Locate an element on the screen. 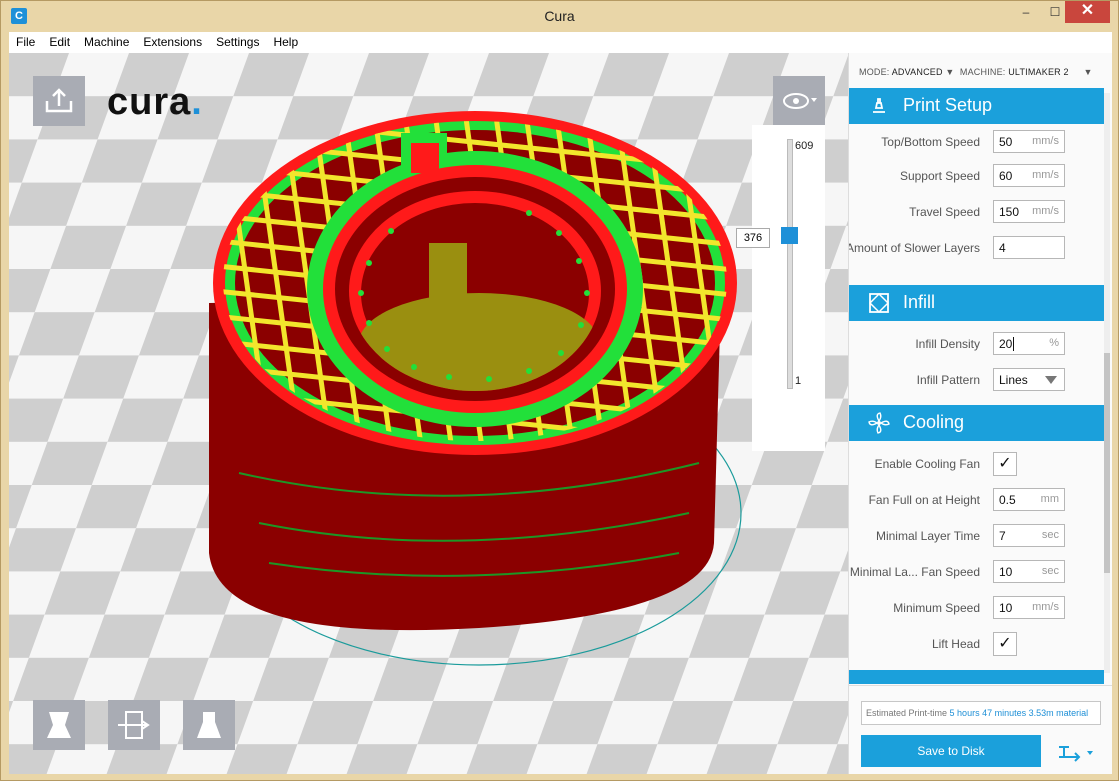 This screenshot has height=781, width=1119. logo-text: cura is located at coordinates (149, 102).